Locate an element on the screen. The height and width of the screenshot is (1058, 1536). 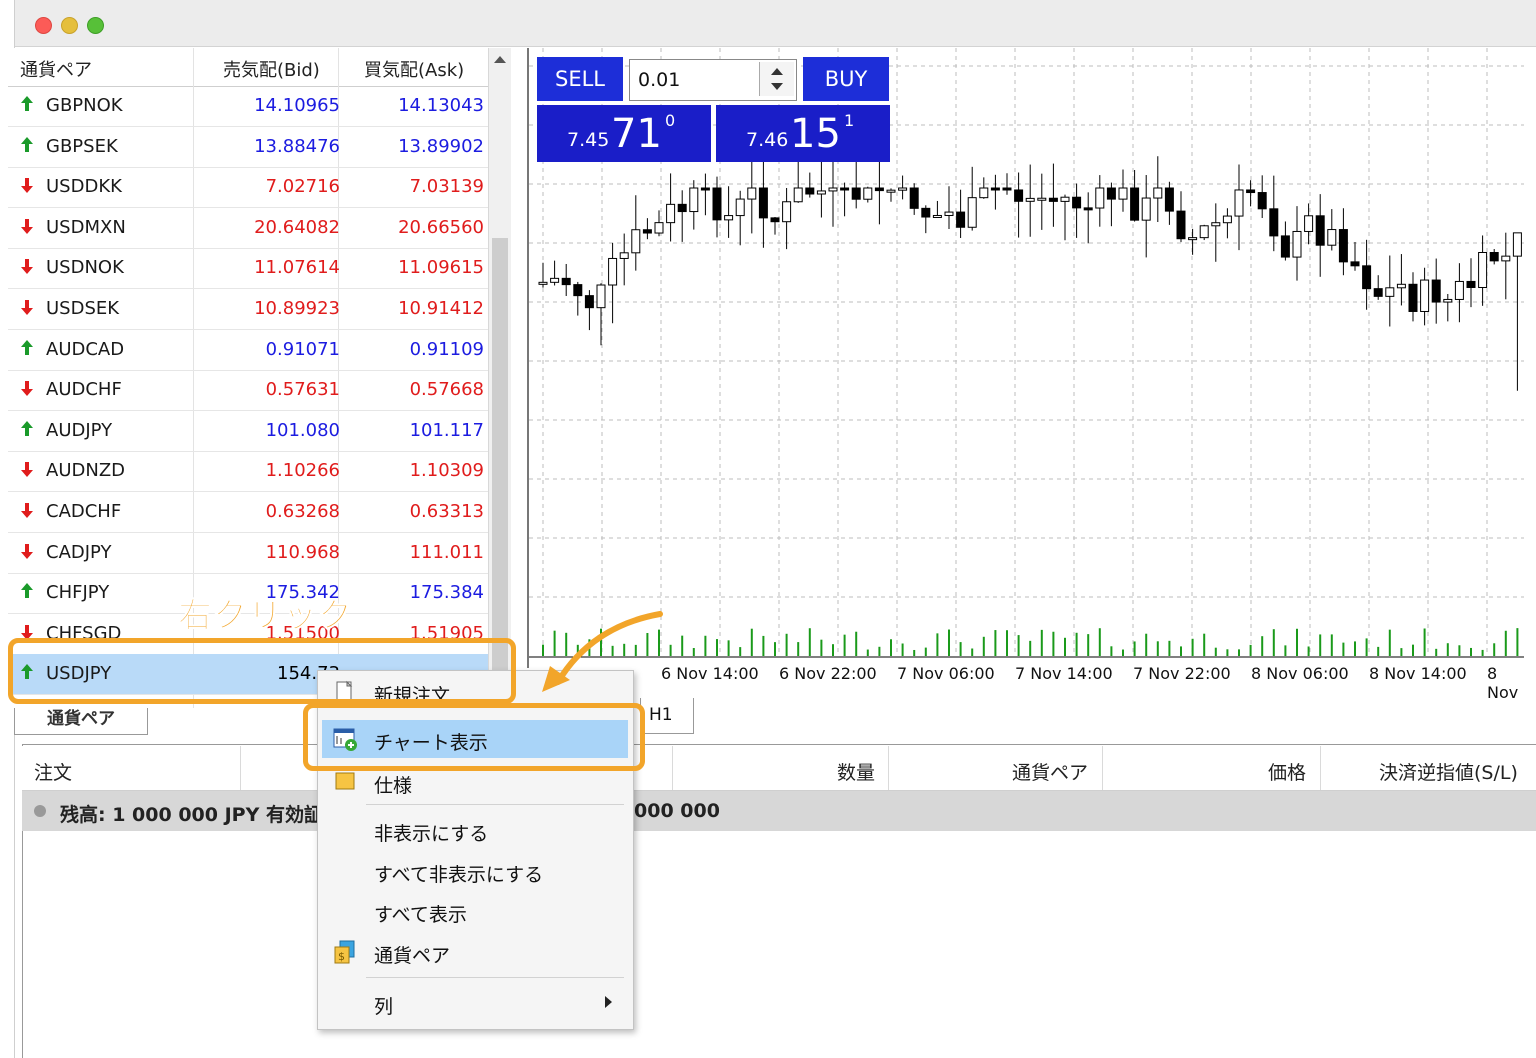
minimize-window-button is located at coordinates (69, 25).